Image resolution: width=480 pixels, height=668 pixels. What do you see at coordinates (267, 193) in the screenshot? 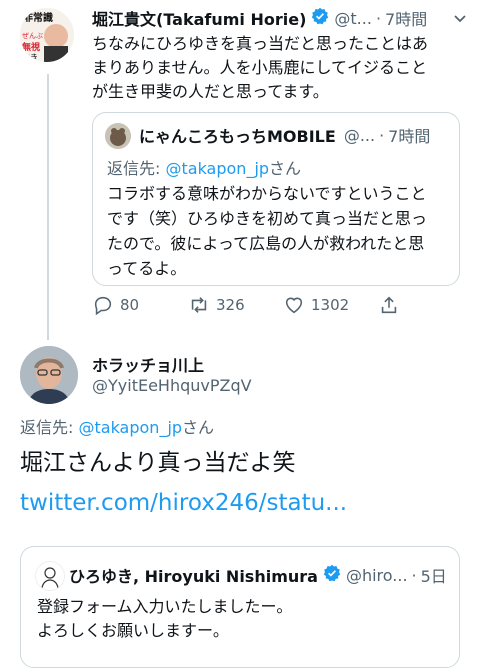
I see `quote1-text-line: コラボする意味がわからないですということ` at bounding box center [267, 193].